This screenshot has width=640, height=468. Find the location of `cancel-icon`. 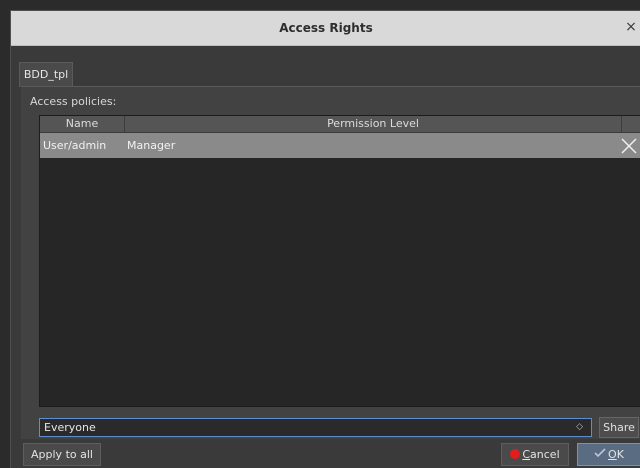

cancel-icon is located at coordinates (515, 454).